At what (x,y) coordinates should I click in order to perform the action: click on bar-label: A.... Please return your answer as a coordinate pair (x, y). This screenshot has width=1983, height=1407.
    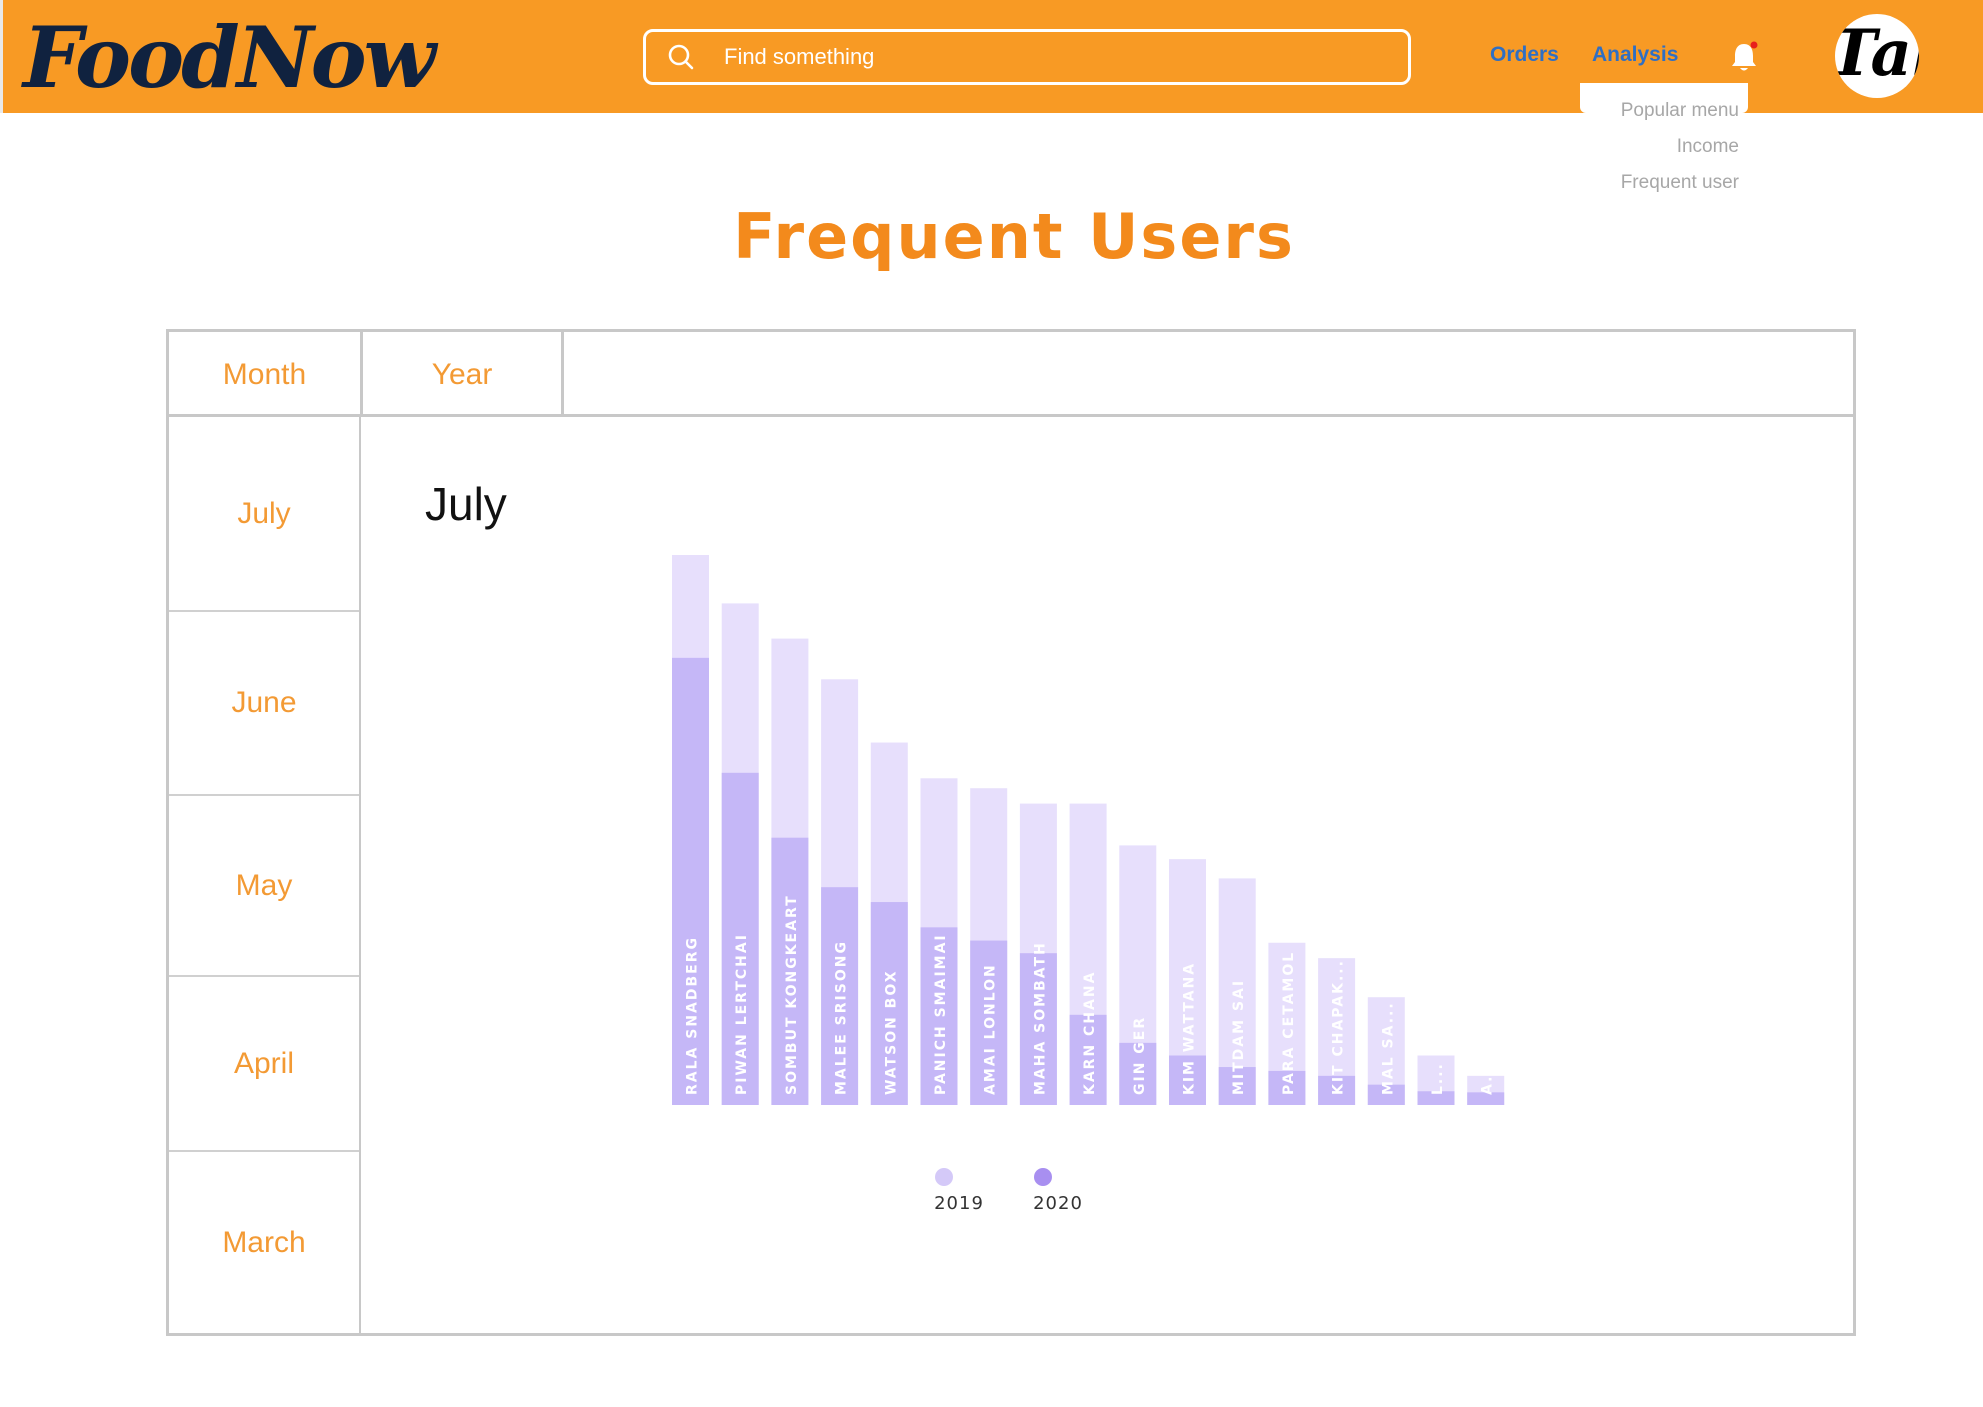
    Looking at the image, I should click on (1488, 1077).